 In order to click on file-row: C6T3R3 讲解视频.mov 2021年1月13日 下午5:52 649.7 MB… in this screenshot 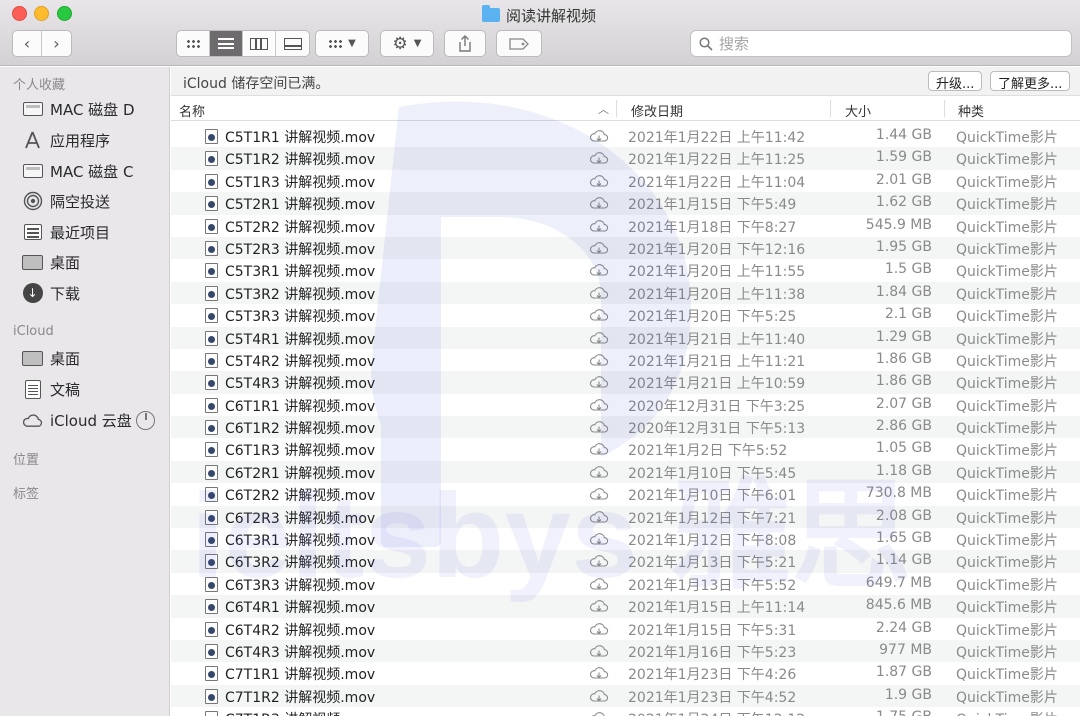, I will do `click(625, 584)`.